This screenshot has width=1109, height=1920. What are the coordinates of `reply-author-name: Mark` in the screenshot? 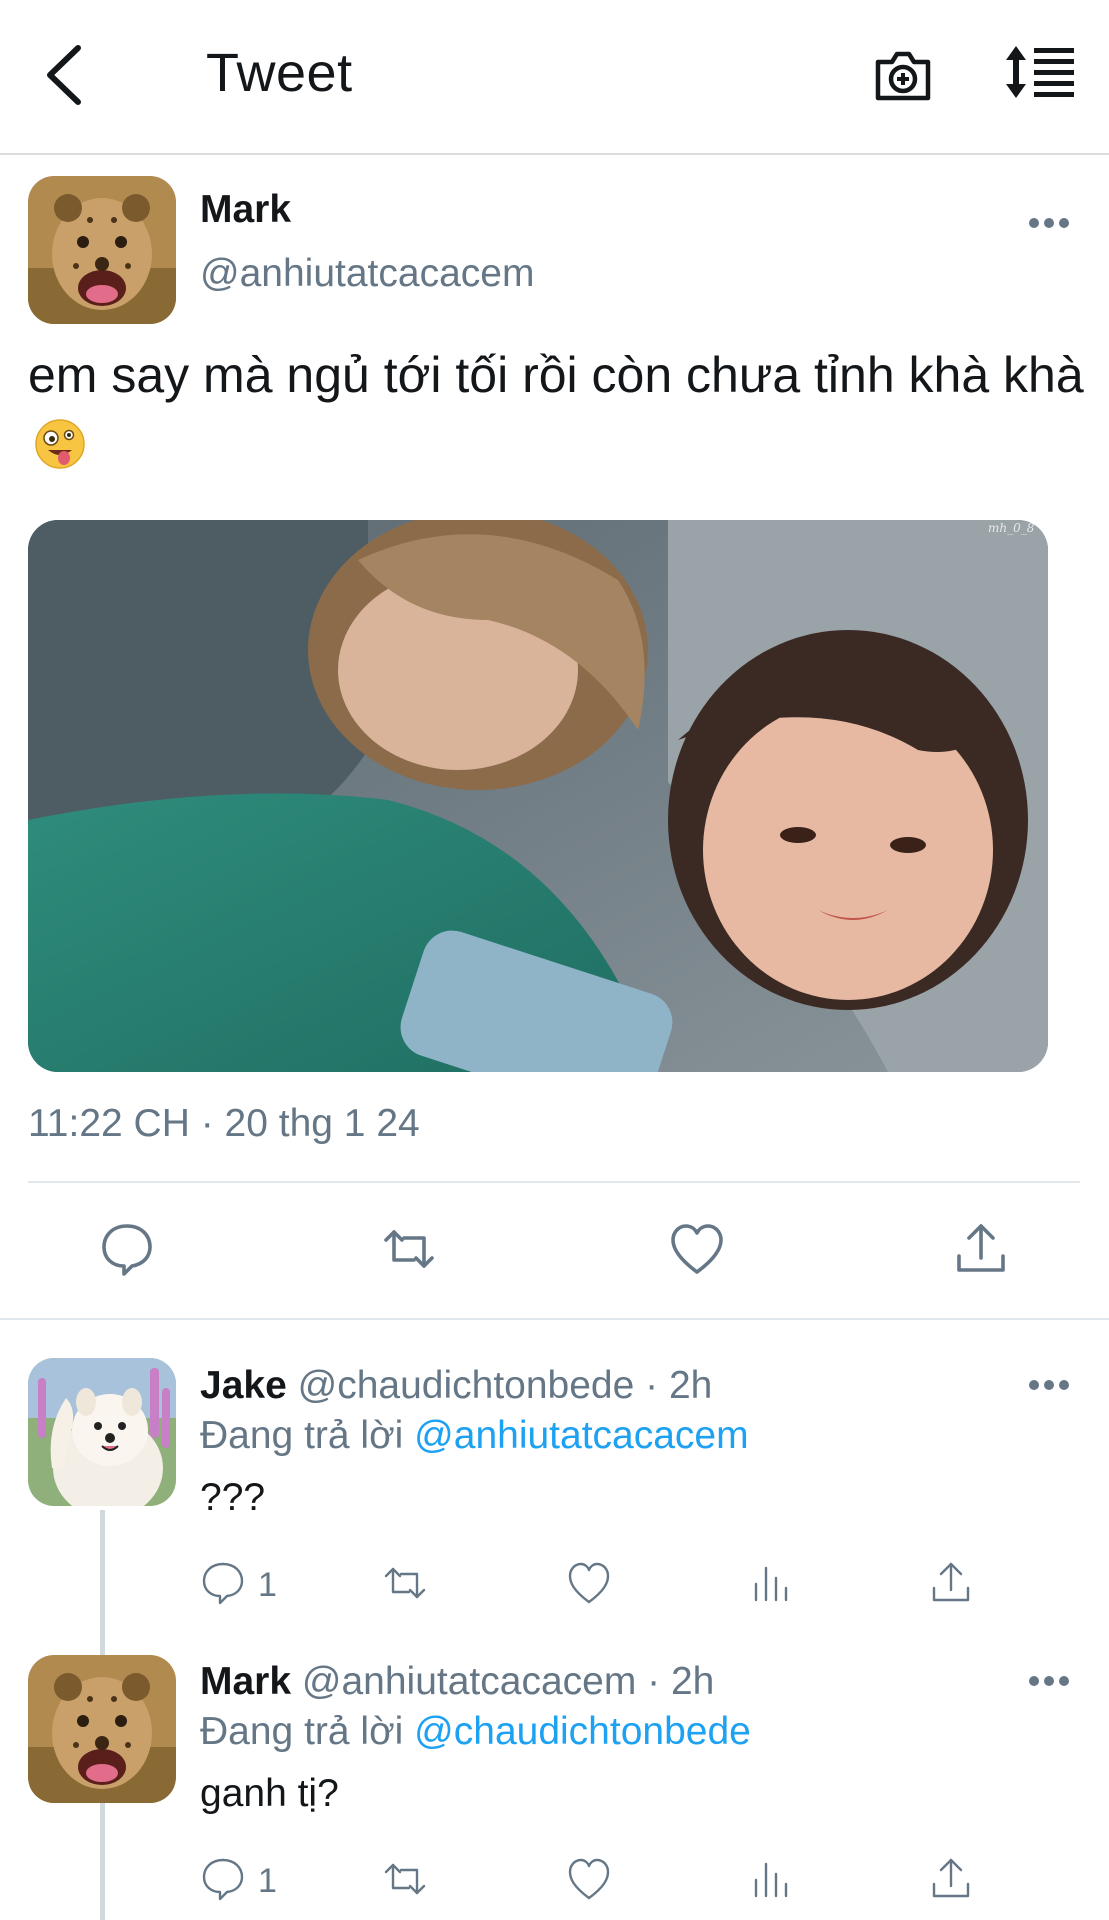 It's located at (245, 1681).